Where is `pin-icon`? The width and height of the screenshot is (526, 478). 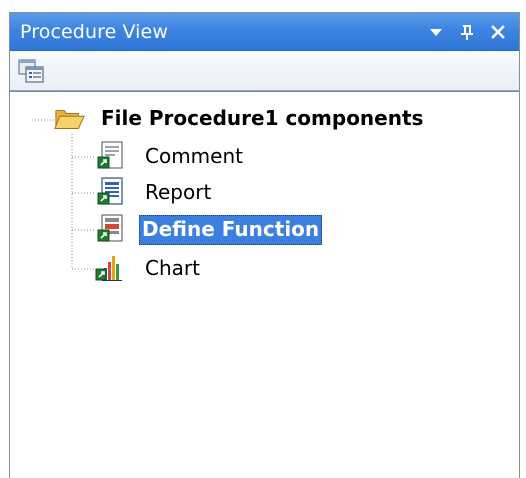
pin-icon is located at coordinates (467, 32).